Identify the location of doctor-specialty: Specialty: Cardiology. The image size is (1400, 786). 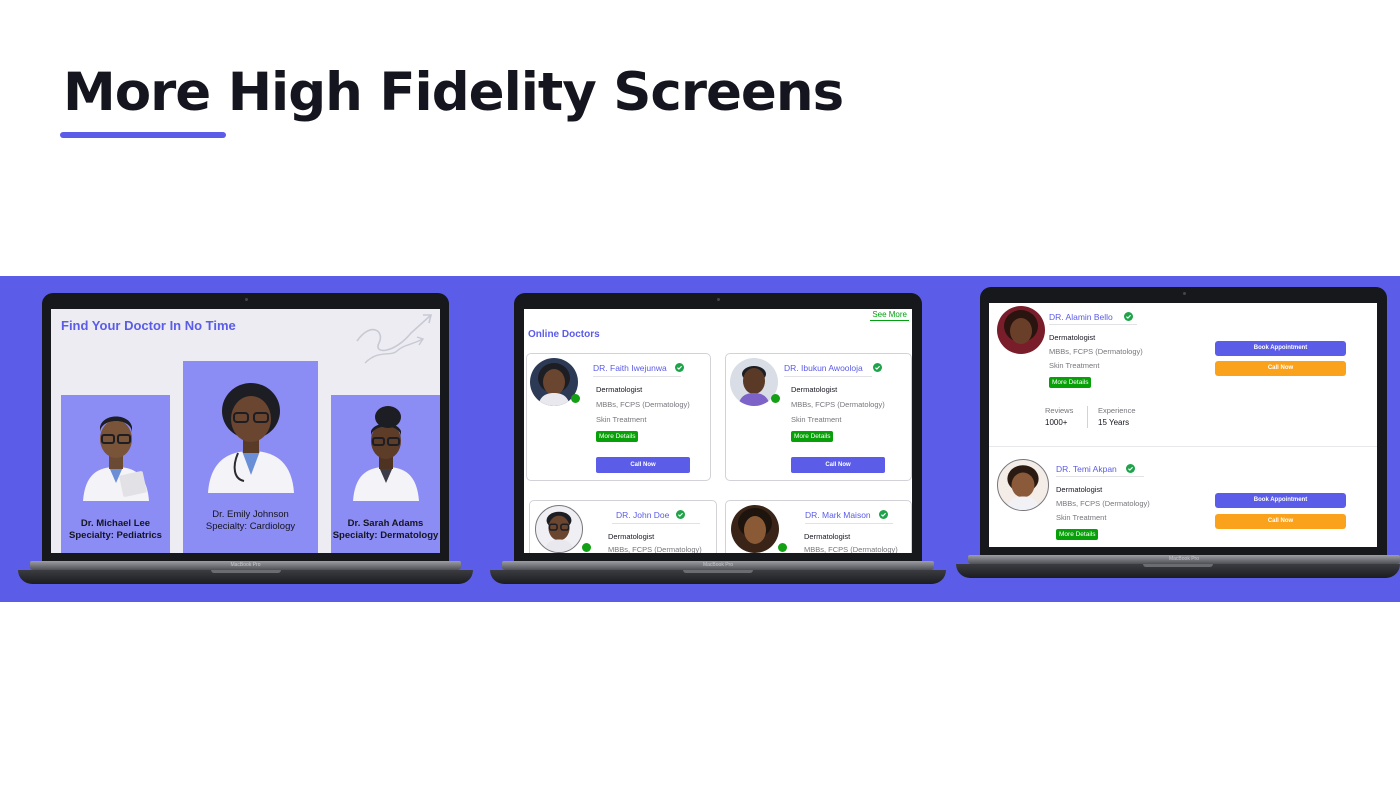
(250, 526).